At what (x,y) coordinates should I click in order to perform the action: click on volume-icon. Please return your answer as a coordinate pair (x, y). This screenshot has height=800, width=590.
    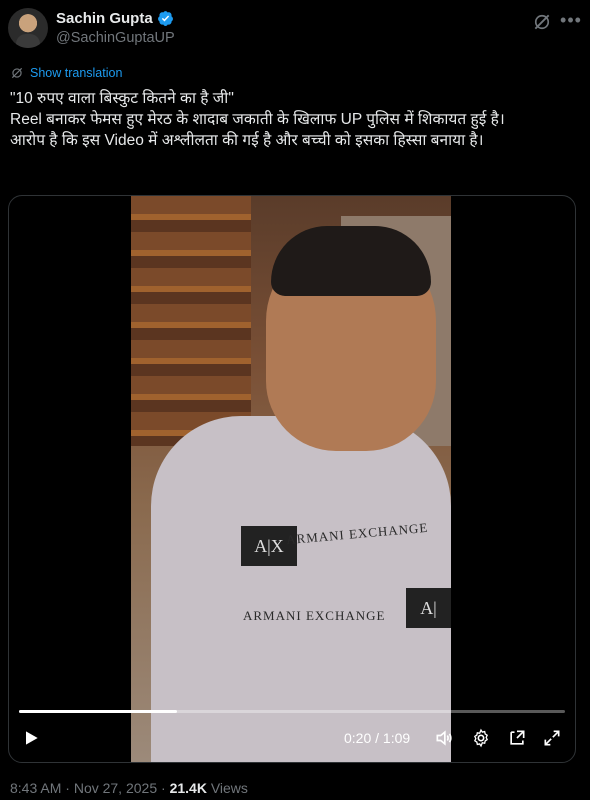
    Looking at the image, I should click on (444, 738).